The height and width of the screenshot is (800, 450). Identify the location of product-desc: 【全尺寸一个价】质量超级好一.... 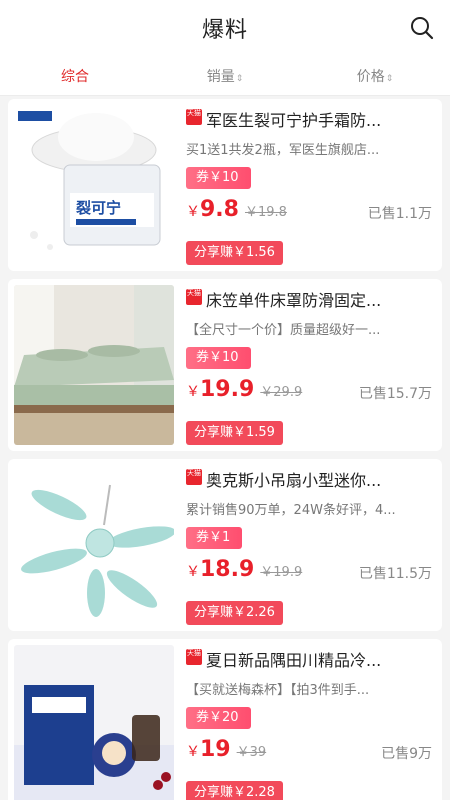
(283, 330).